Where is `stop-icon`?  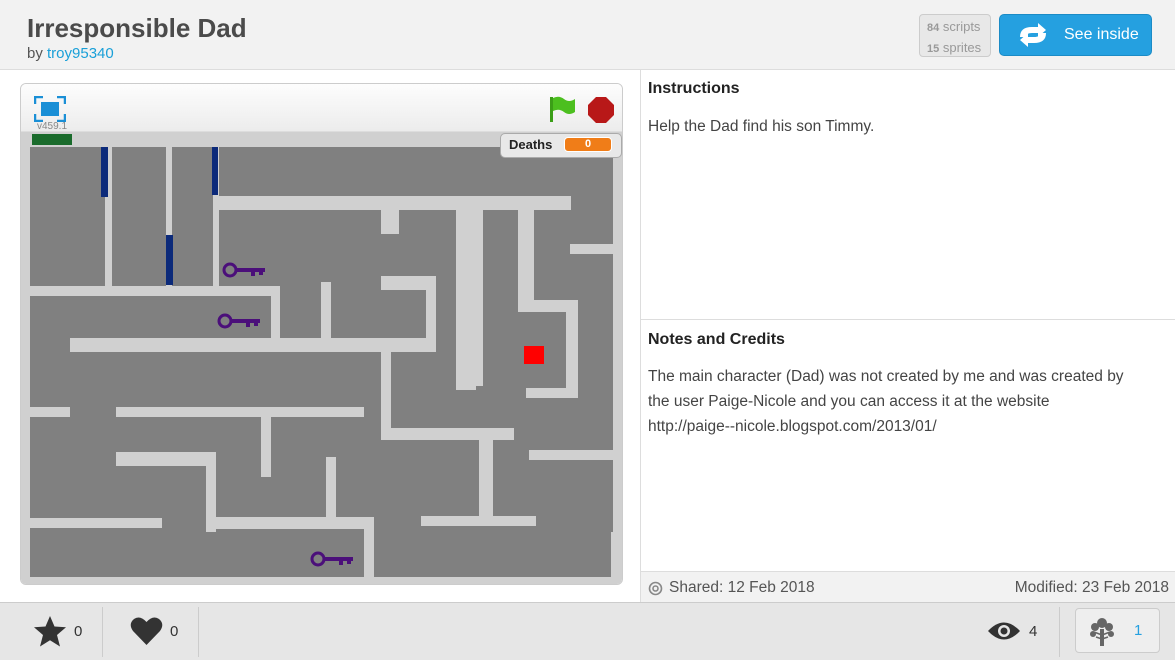
stop-icon is located at coordinates (601, 110).